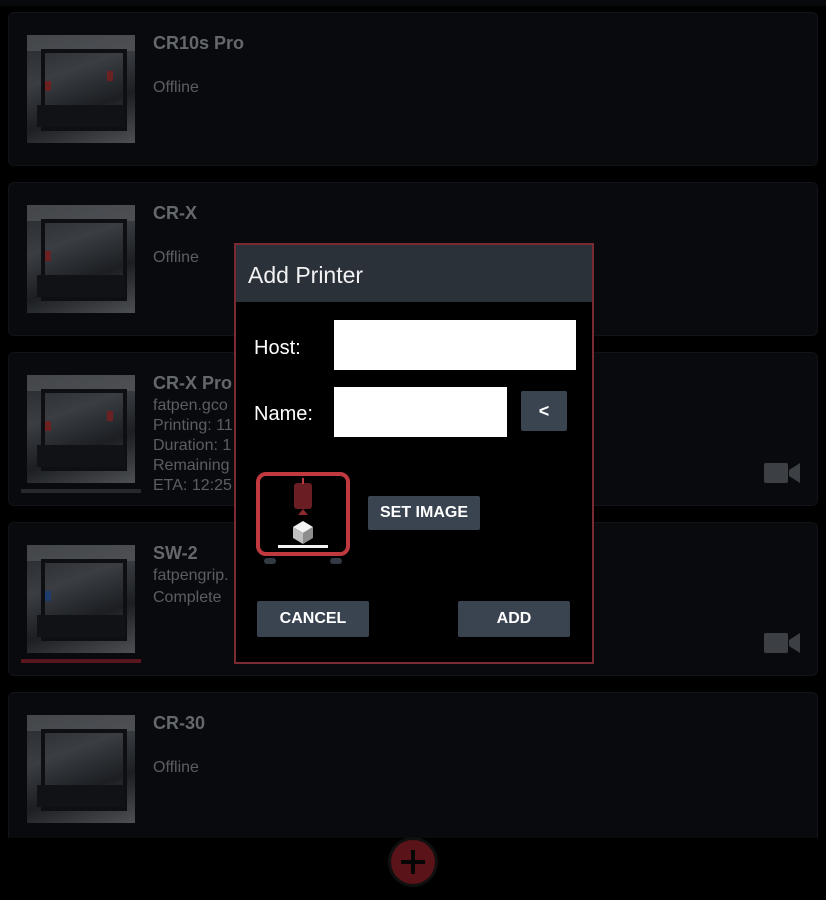  I want to click on dialog-header: Add Printer, so click(414, 273).